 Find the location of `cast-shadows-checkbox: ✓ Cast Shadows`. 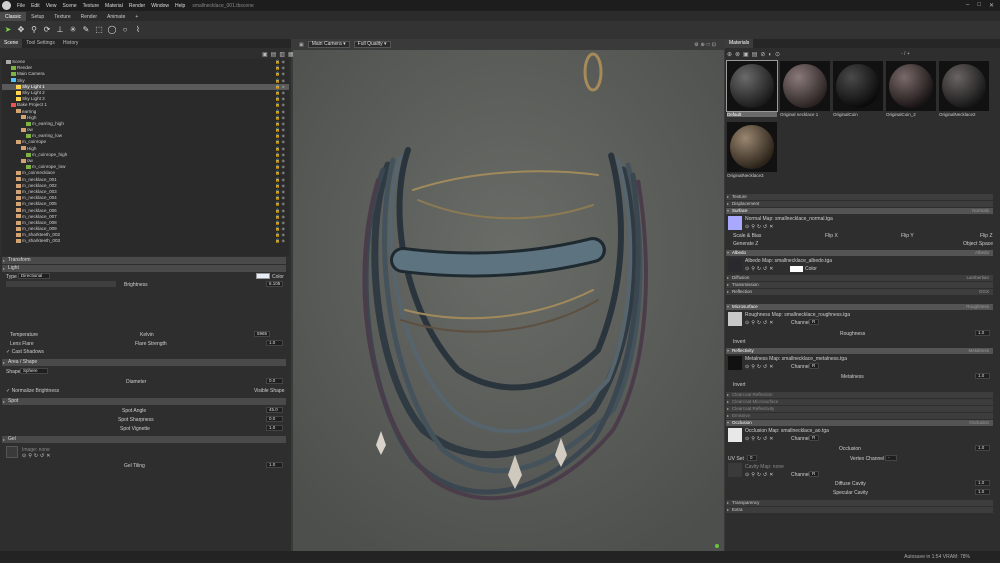

cast-shadows-checkbox: ✓ Cast Shadows is located at coordinates (25, 352).